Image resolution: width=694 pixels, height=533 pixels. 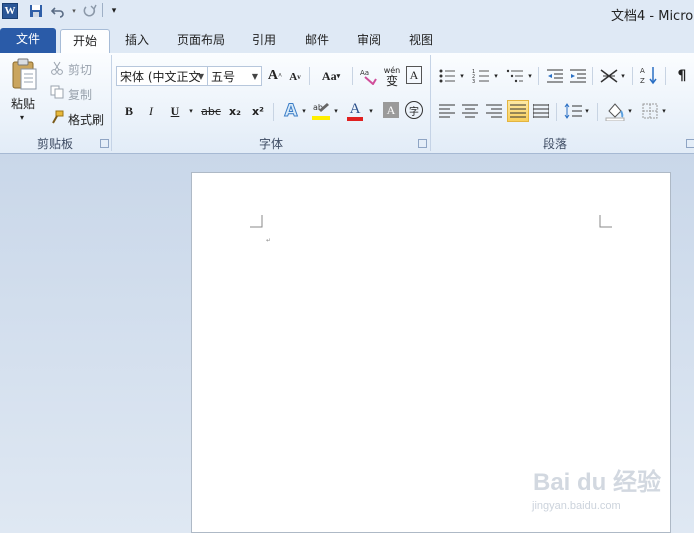 I want to click on italic-button: I, so click(x=151, y=111).